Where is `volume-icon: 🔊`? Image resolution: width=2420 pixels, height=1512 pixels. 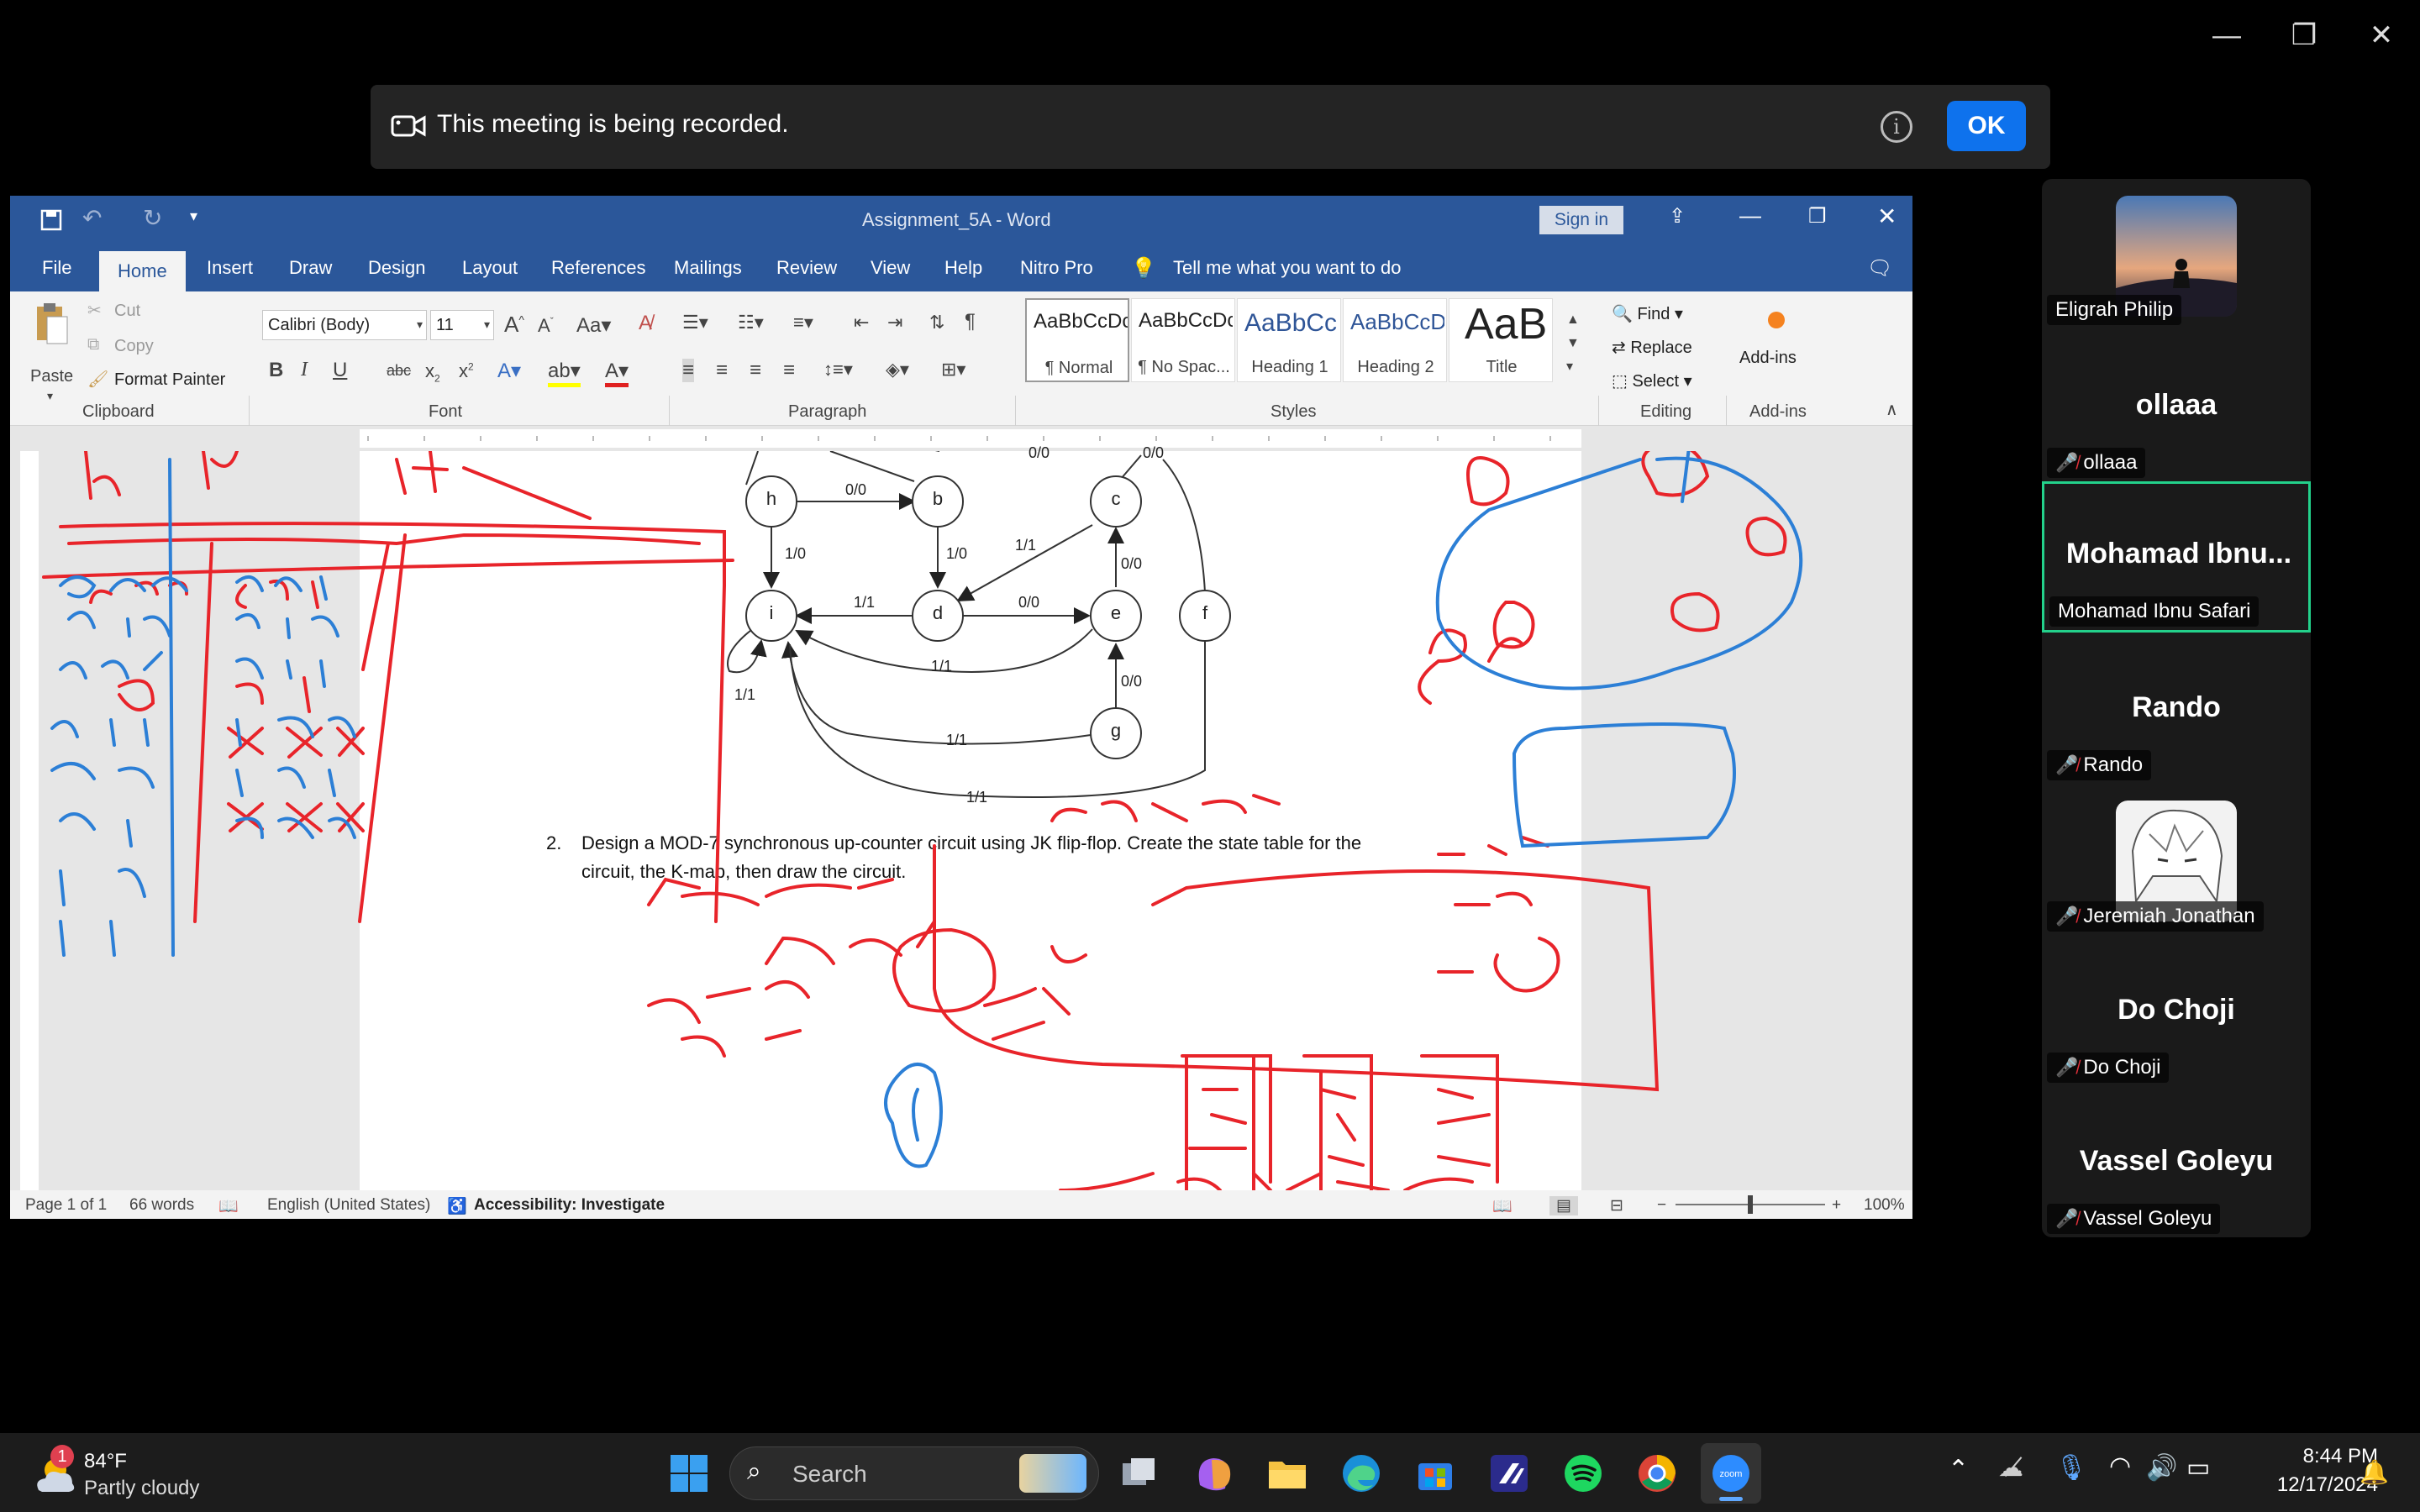 volume-icon: 🔊 is located at coordinates (2161, 1468).